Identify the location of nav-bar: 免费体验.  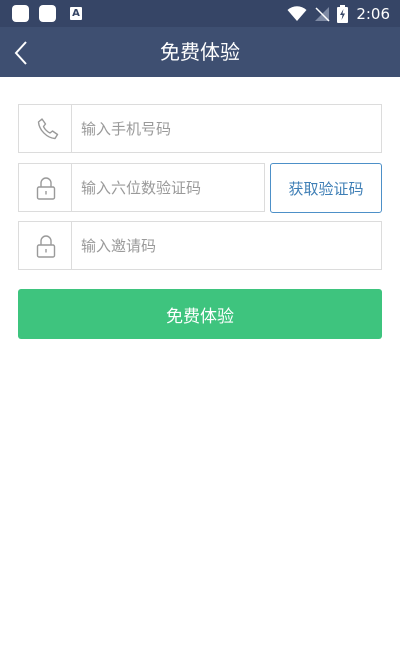
(200, 52).